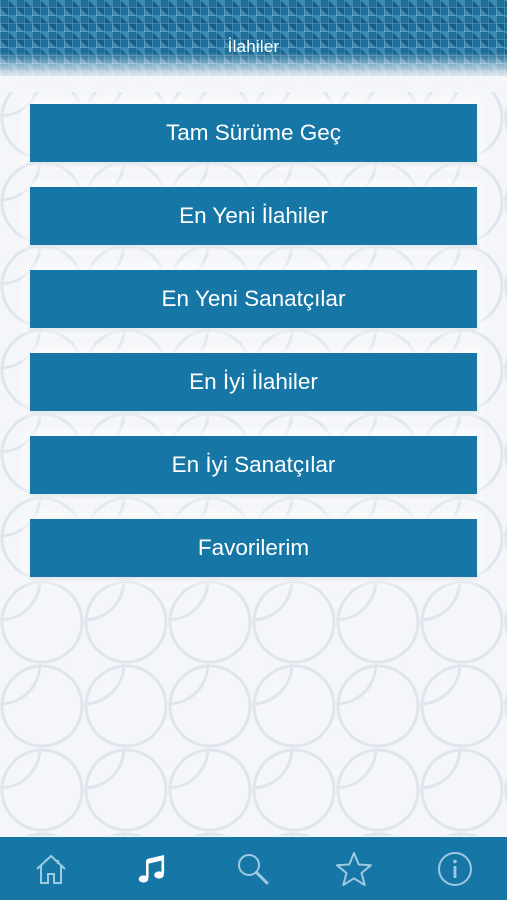 The width and height of the screenshot is (507, 900). I want to click on page-title: İlahiler, so click(253, 46).